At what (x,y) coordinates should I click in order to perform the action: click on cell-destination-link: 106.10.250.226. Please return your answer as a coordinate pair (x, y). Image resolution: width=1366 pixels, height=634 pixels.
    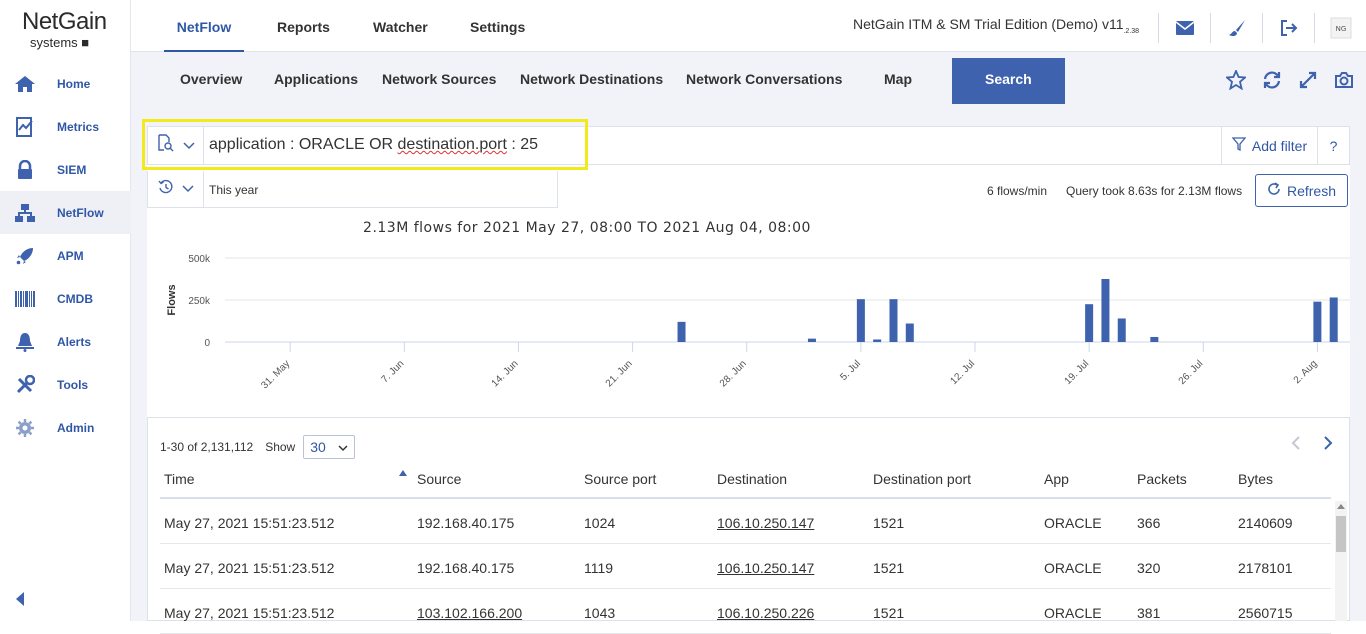
    Looking at the image, I should click on (765, 613).